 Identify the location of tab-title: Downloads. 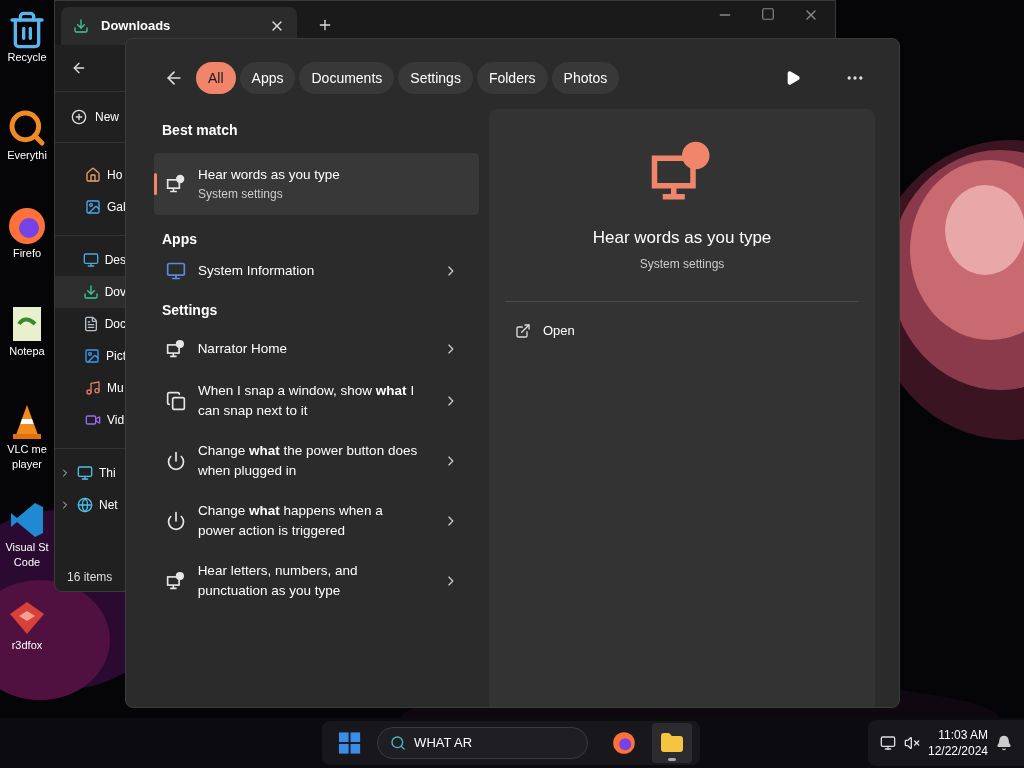
(136, 26).